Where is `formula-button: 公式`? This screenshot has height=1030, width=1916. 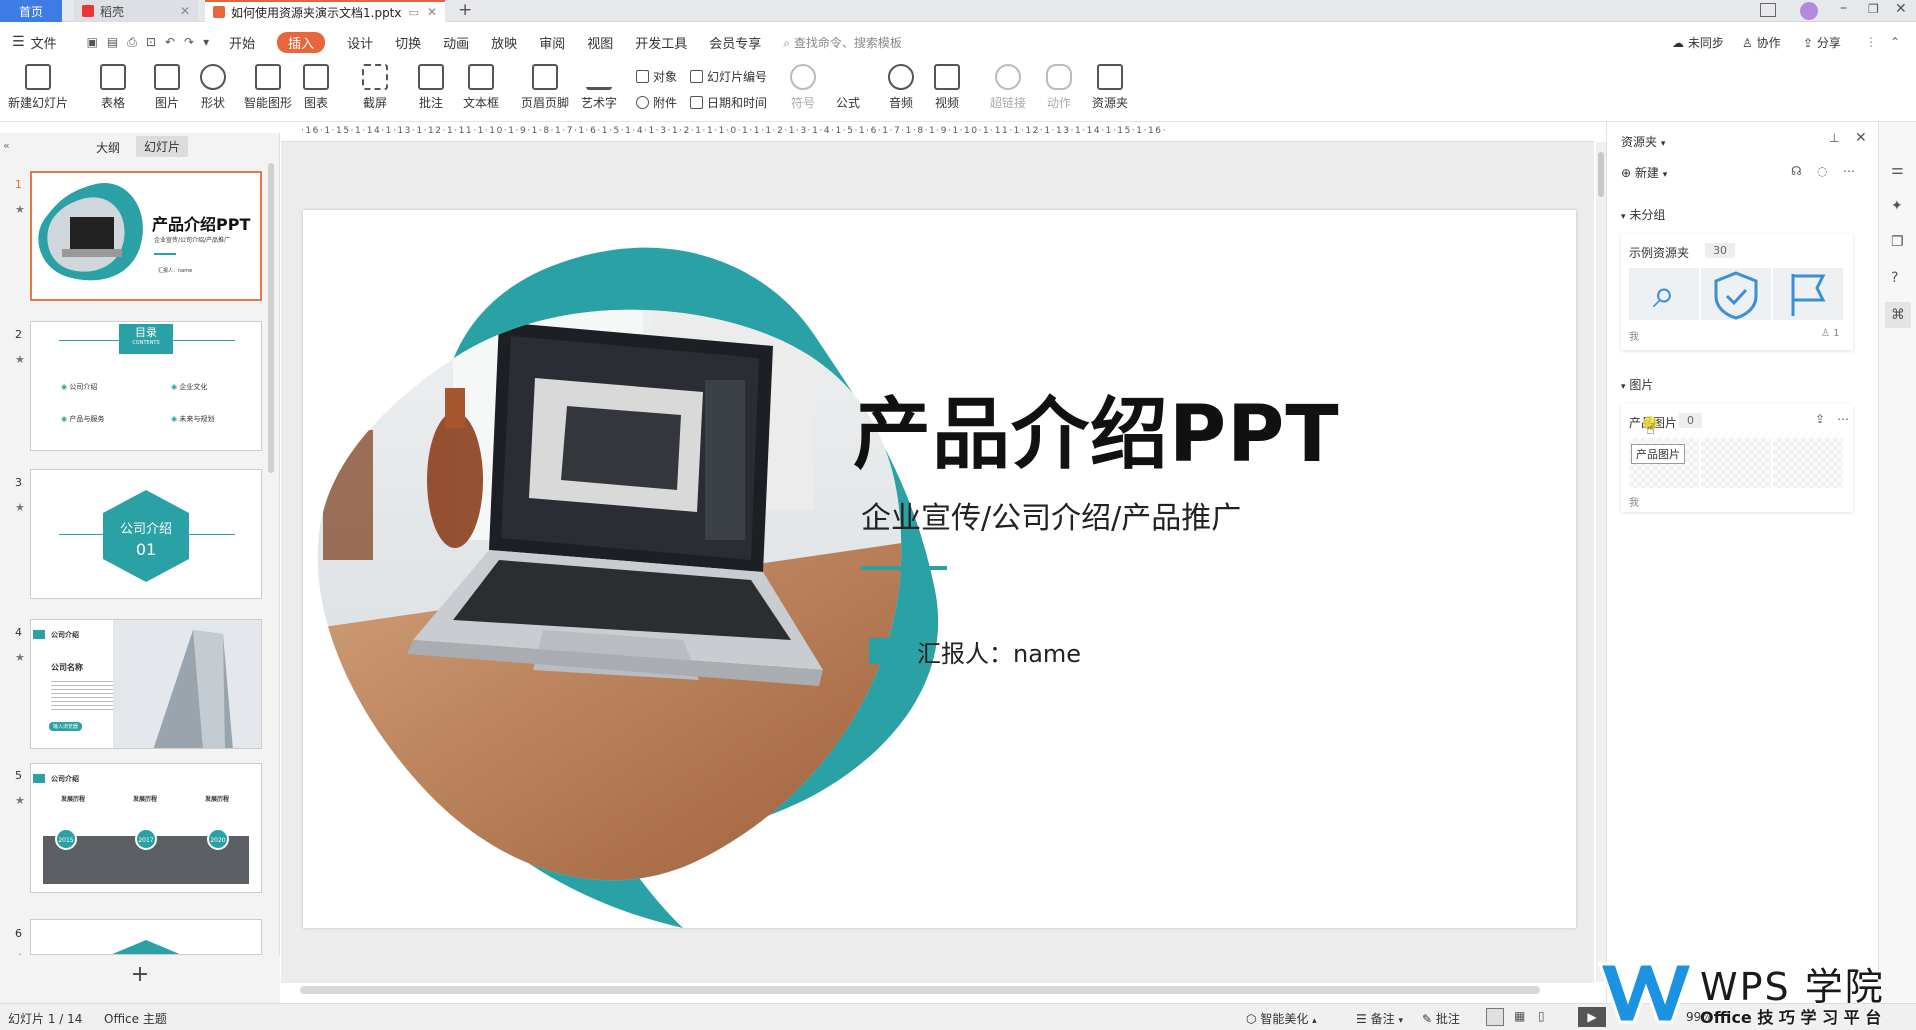
formula-button: 公式 is located at coordinates (848, 87).